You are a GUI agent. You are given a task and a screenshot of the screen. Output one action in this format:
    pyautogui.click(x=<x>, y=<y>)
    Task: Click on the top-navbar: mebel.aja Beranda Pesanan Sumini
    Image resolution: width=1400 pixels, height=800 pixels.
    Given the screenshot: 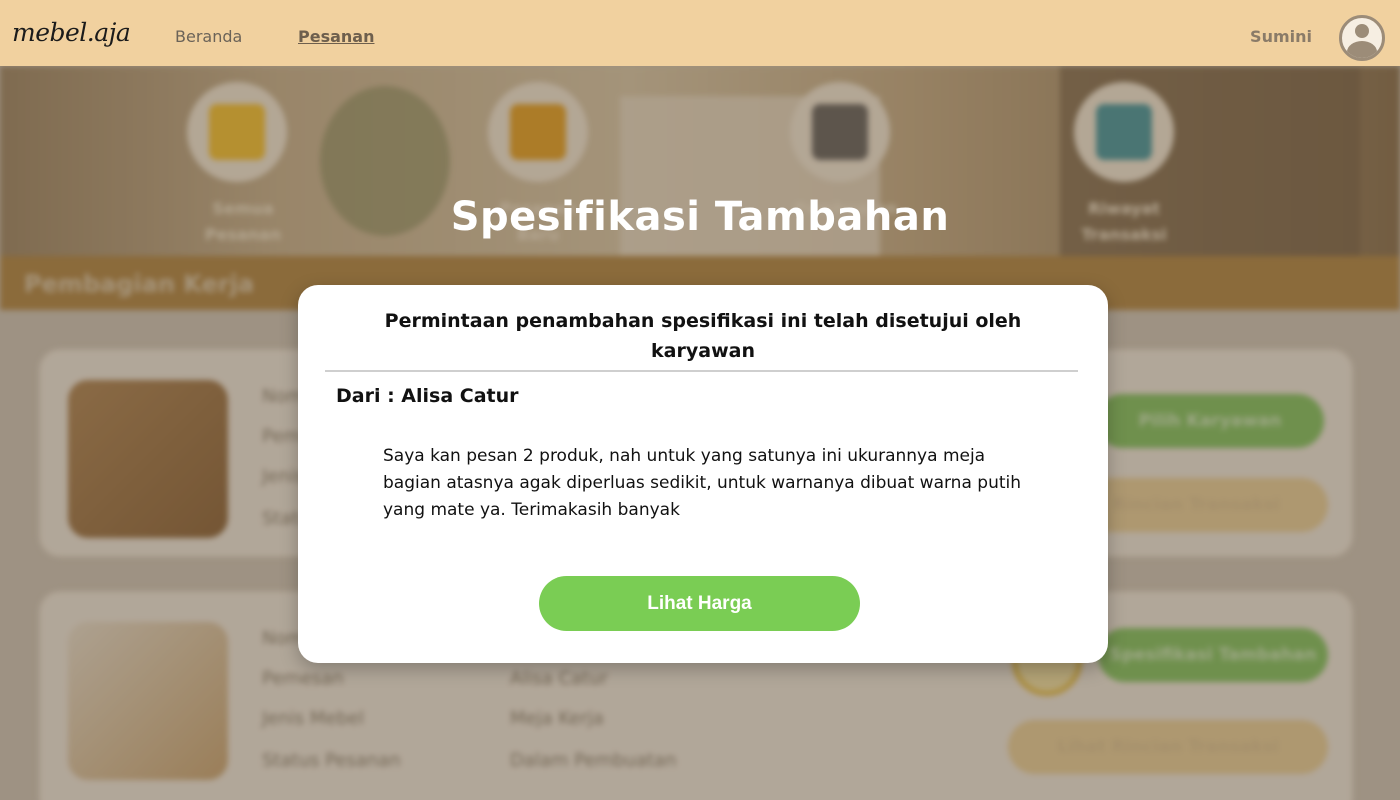 What is the action you would take?
    pyautogui.click(x=700, y=33)
    